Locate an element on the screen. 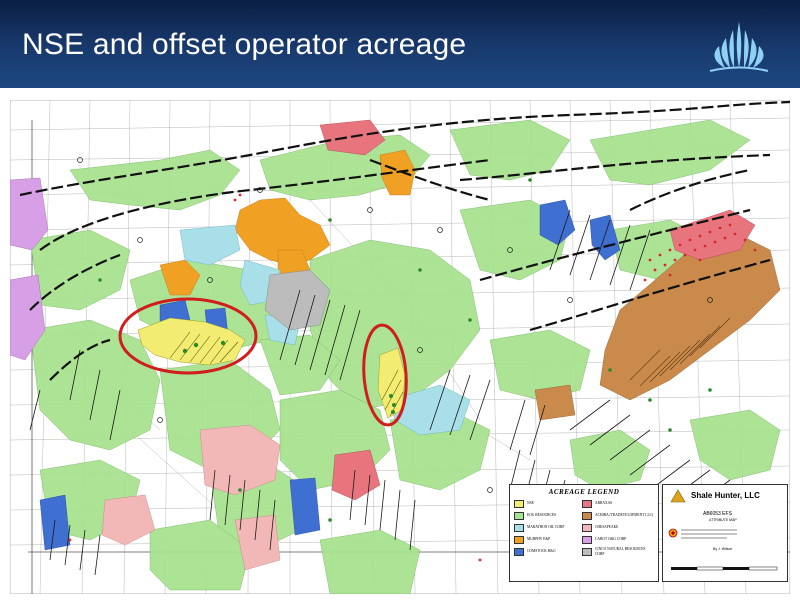 The image size is (800, 600). legend-item: MARATHON OIL CORP is located at coordinates (547, 527).